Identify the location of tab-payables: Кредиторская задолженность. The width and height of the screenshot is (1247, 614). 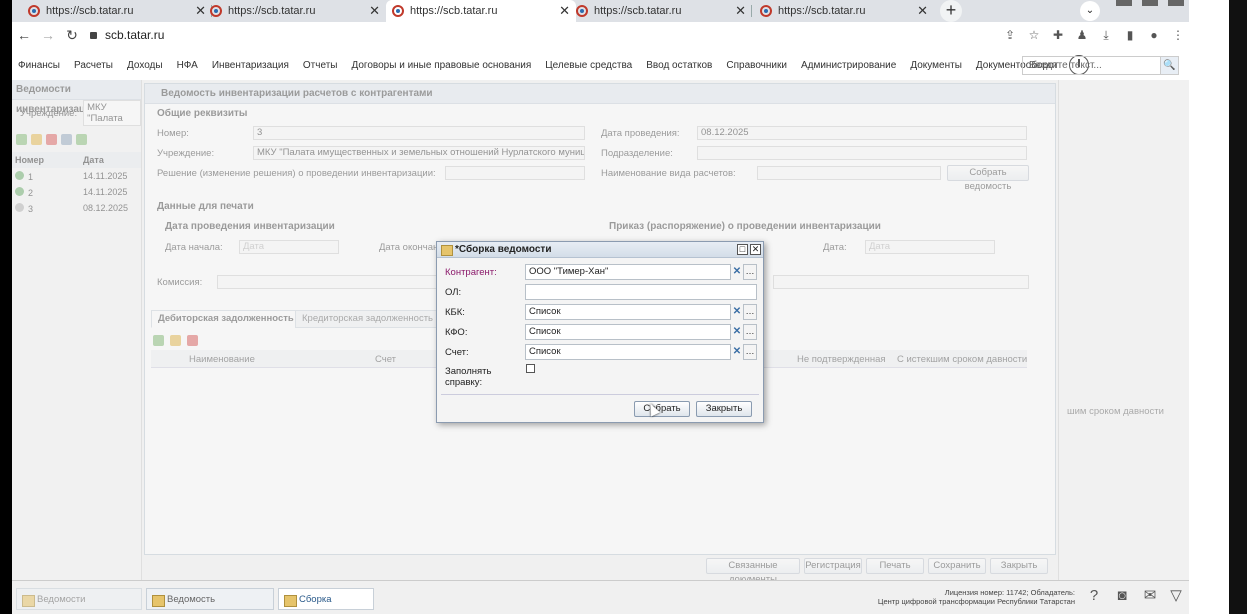
(368, 319).